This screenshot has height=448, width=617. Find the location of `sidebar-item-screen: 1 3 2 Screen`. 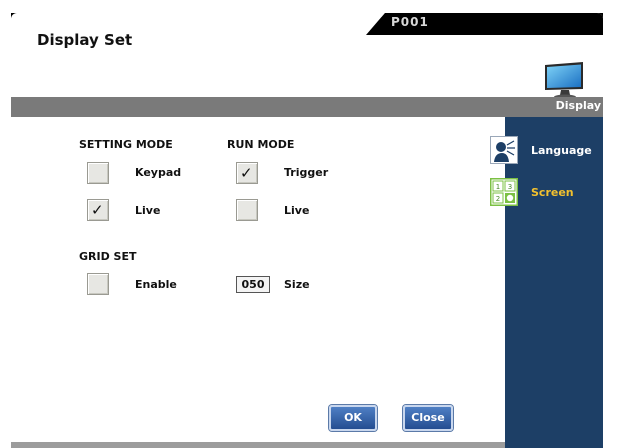

sidebar-item-screen: 1 3 2 Screen is located at coordinates (545, 195).